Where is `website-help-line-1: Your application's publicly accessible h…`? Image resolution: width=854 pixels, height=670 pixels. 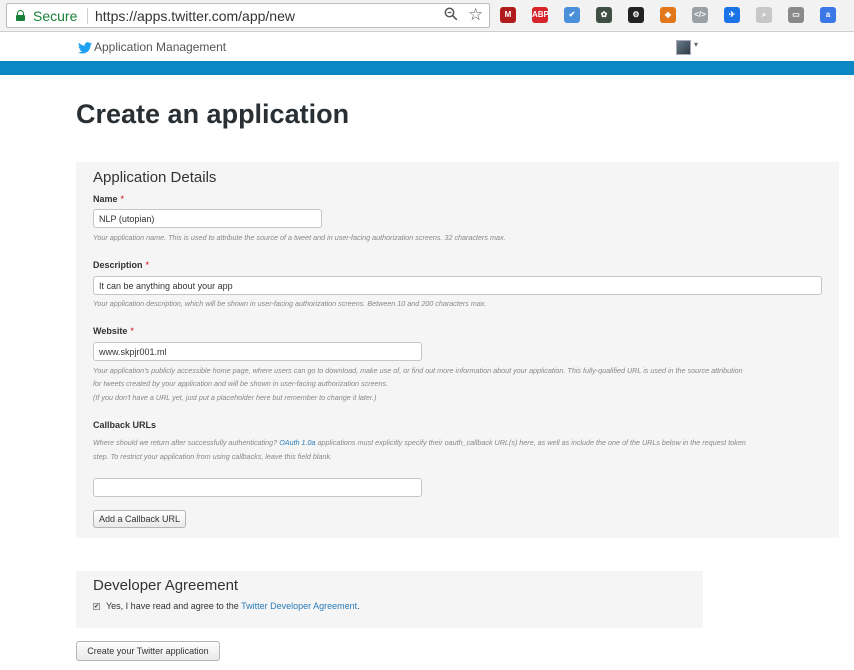
website-help-line-1: Your application's publicly accessible h… is located at coordinates (418, 370).